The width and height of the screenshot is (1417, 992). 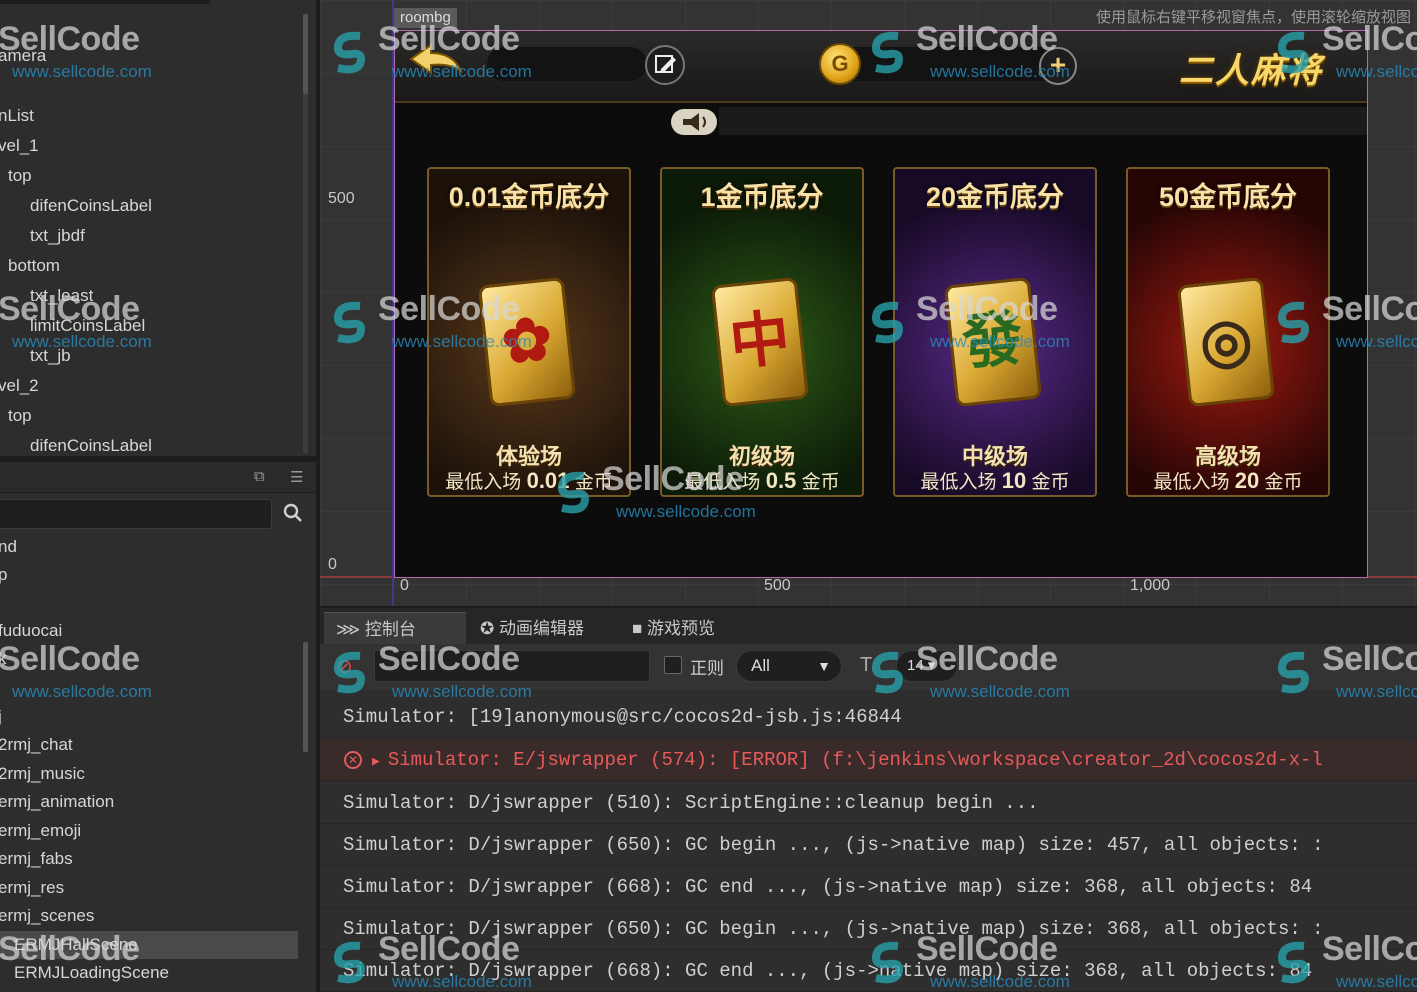 I want to click on room-card-middle: 20金币底分 發 中级场 最低入场 10 金币, so click(x=995, y=332).